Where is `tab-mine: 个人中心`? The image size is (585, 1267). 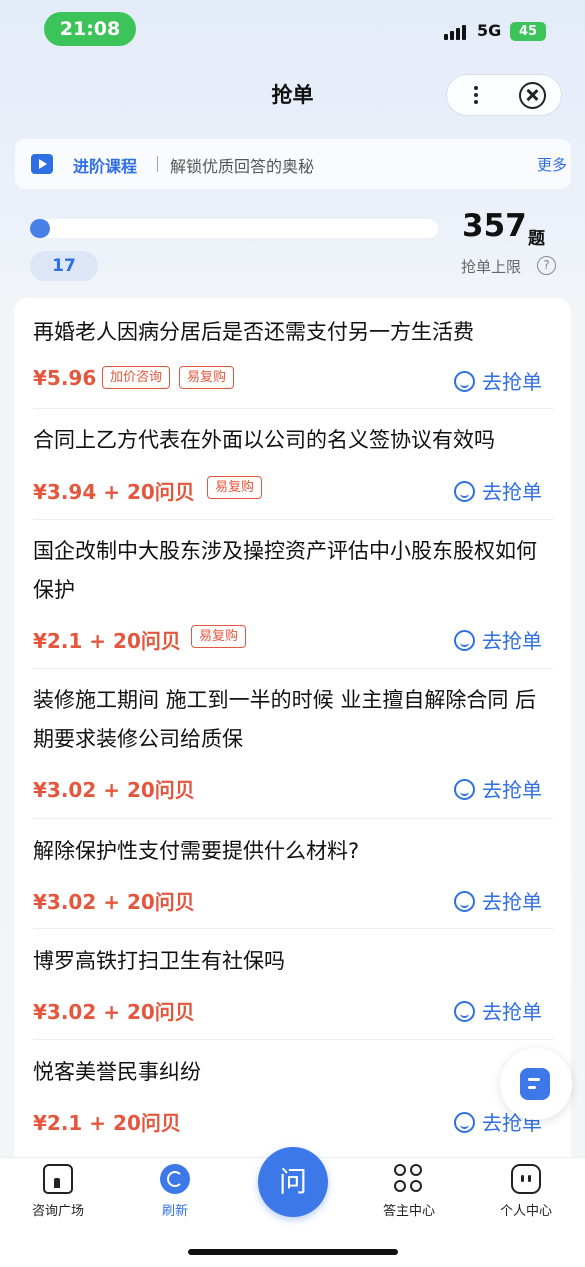 tab-mine: 个人中心 is located at coordinates (526, 1191).